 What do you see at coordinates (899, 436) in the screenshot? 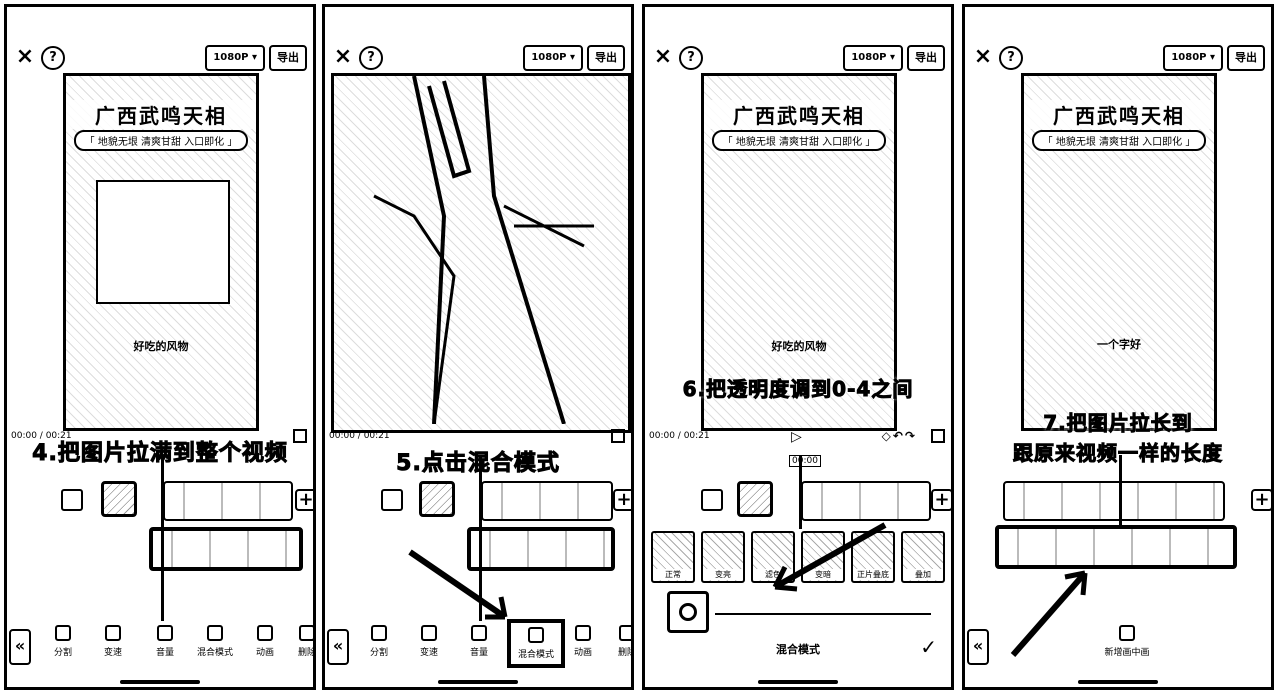
I see `undo-redo-icon: ◇↶↷` at bounding box center [899, 436].